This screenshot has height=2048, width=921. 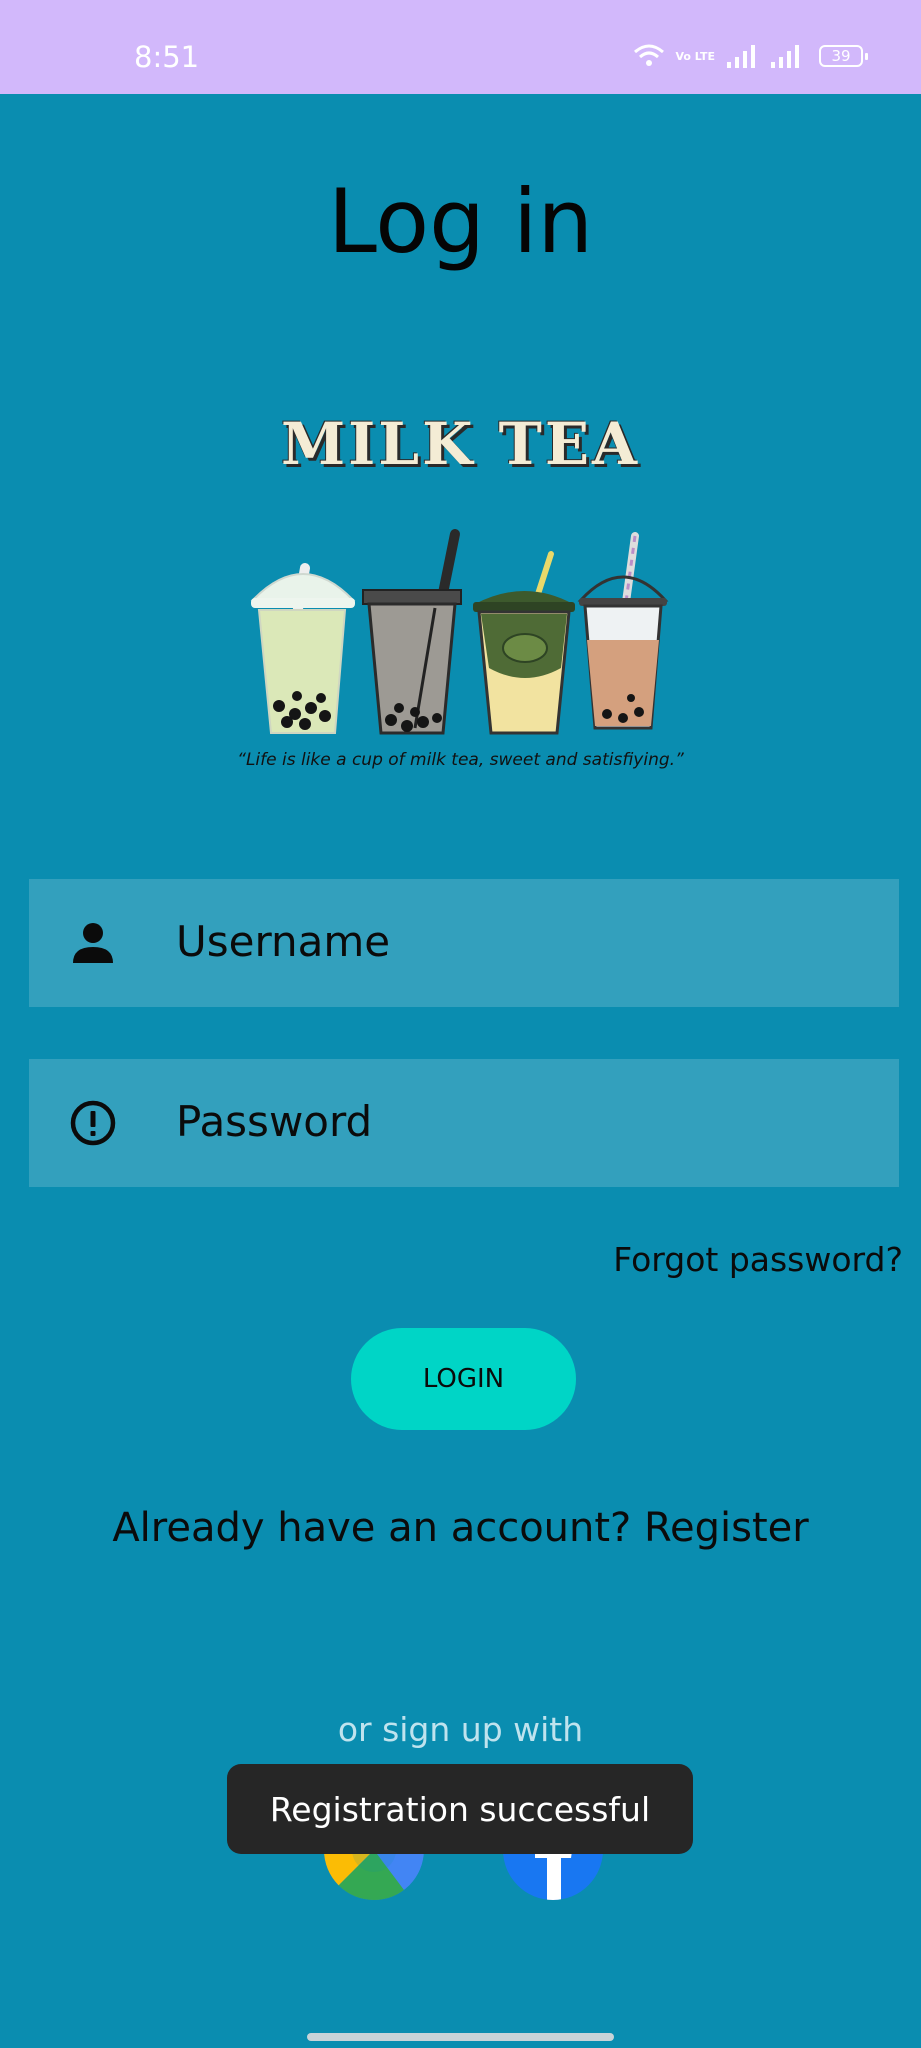 What do you see at coordinates (167, 57) in the screenshot?
I see `status-time: 8:51` at bounding box center [167, 57].